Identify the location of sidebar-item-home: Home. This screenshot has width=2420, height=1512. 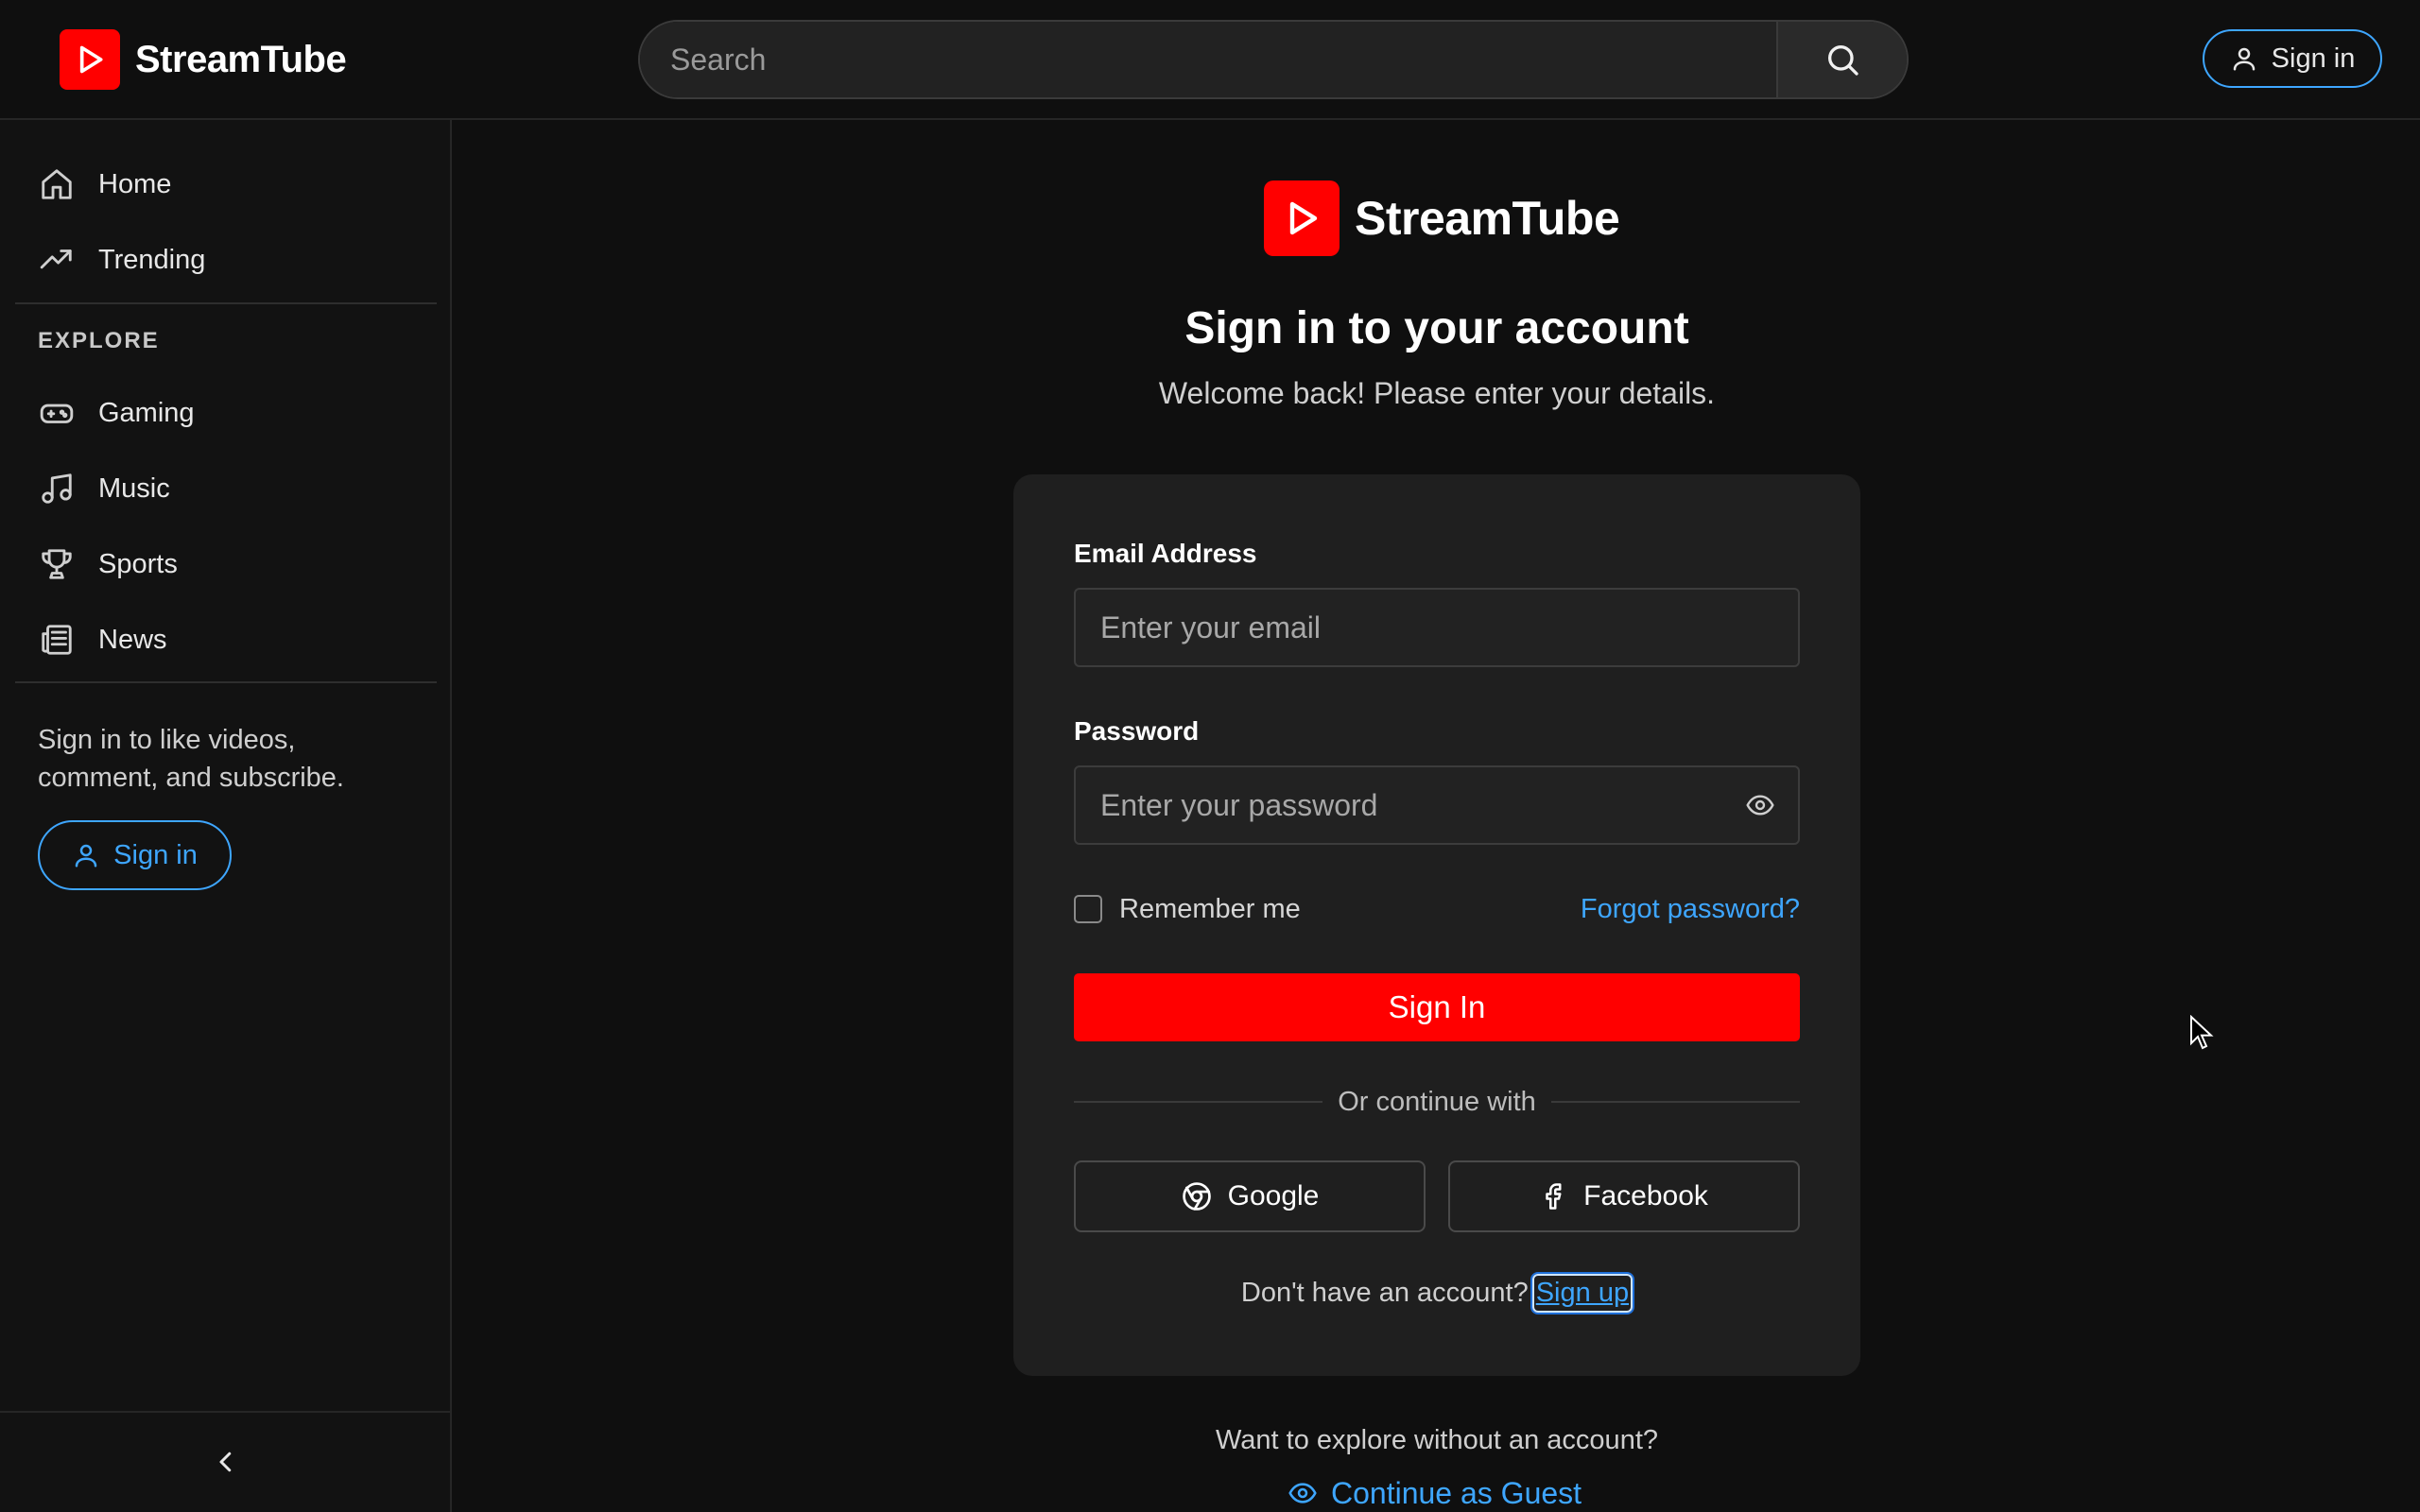
(226, 184).